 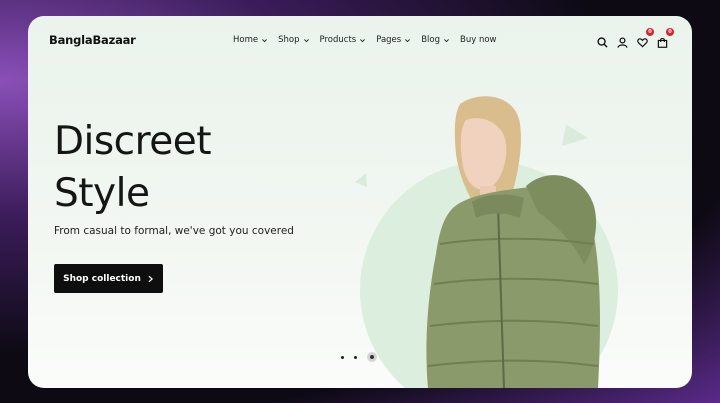 I want to click on shop-collection-button: Shop collection, so click(x=108, y=278).